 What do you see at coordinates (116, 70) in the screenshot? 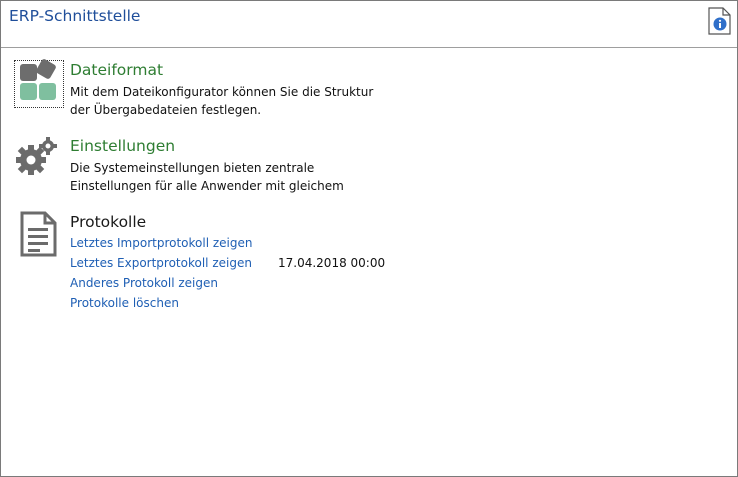
I see `dateiformat-link: Dateiformat` at bounding box center [116, 70].